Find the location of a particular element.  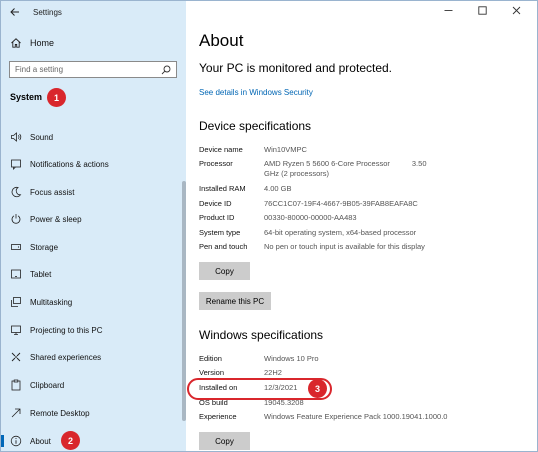

spec-row-product-id: Product ID 00330-80000-00000-AA483 is located at coordinates (278, 220).